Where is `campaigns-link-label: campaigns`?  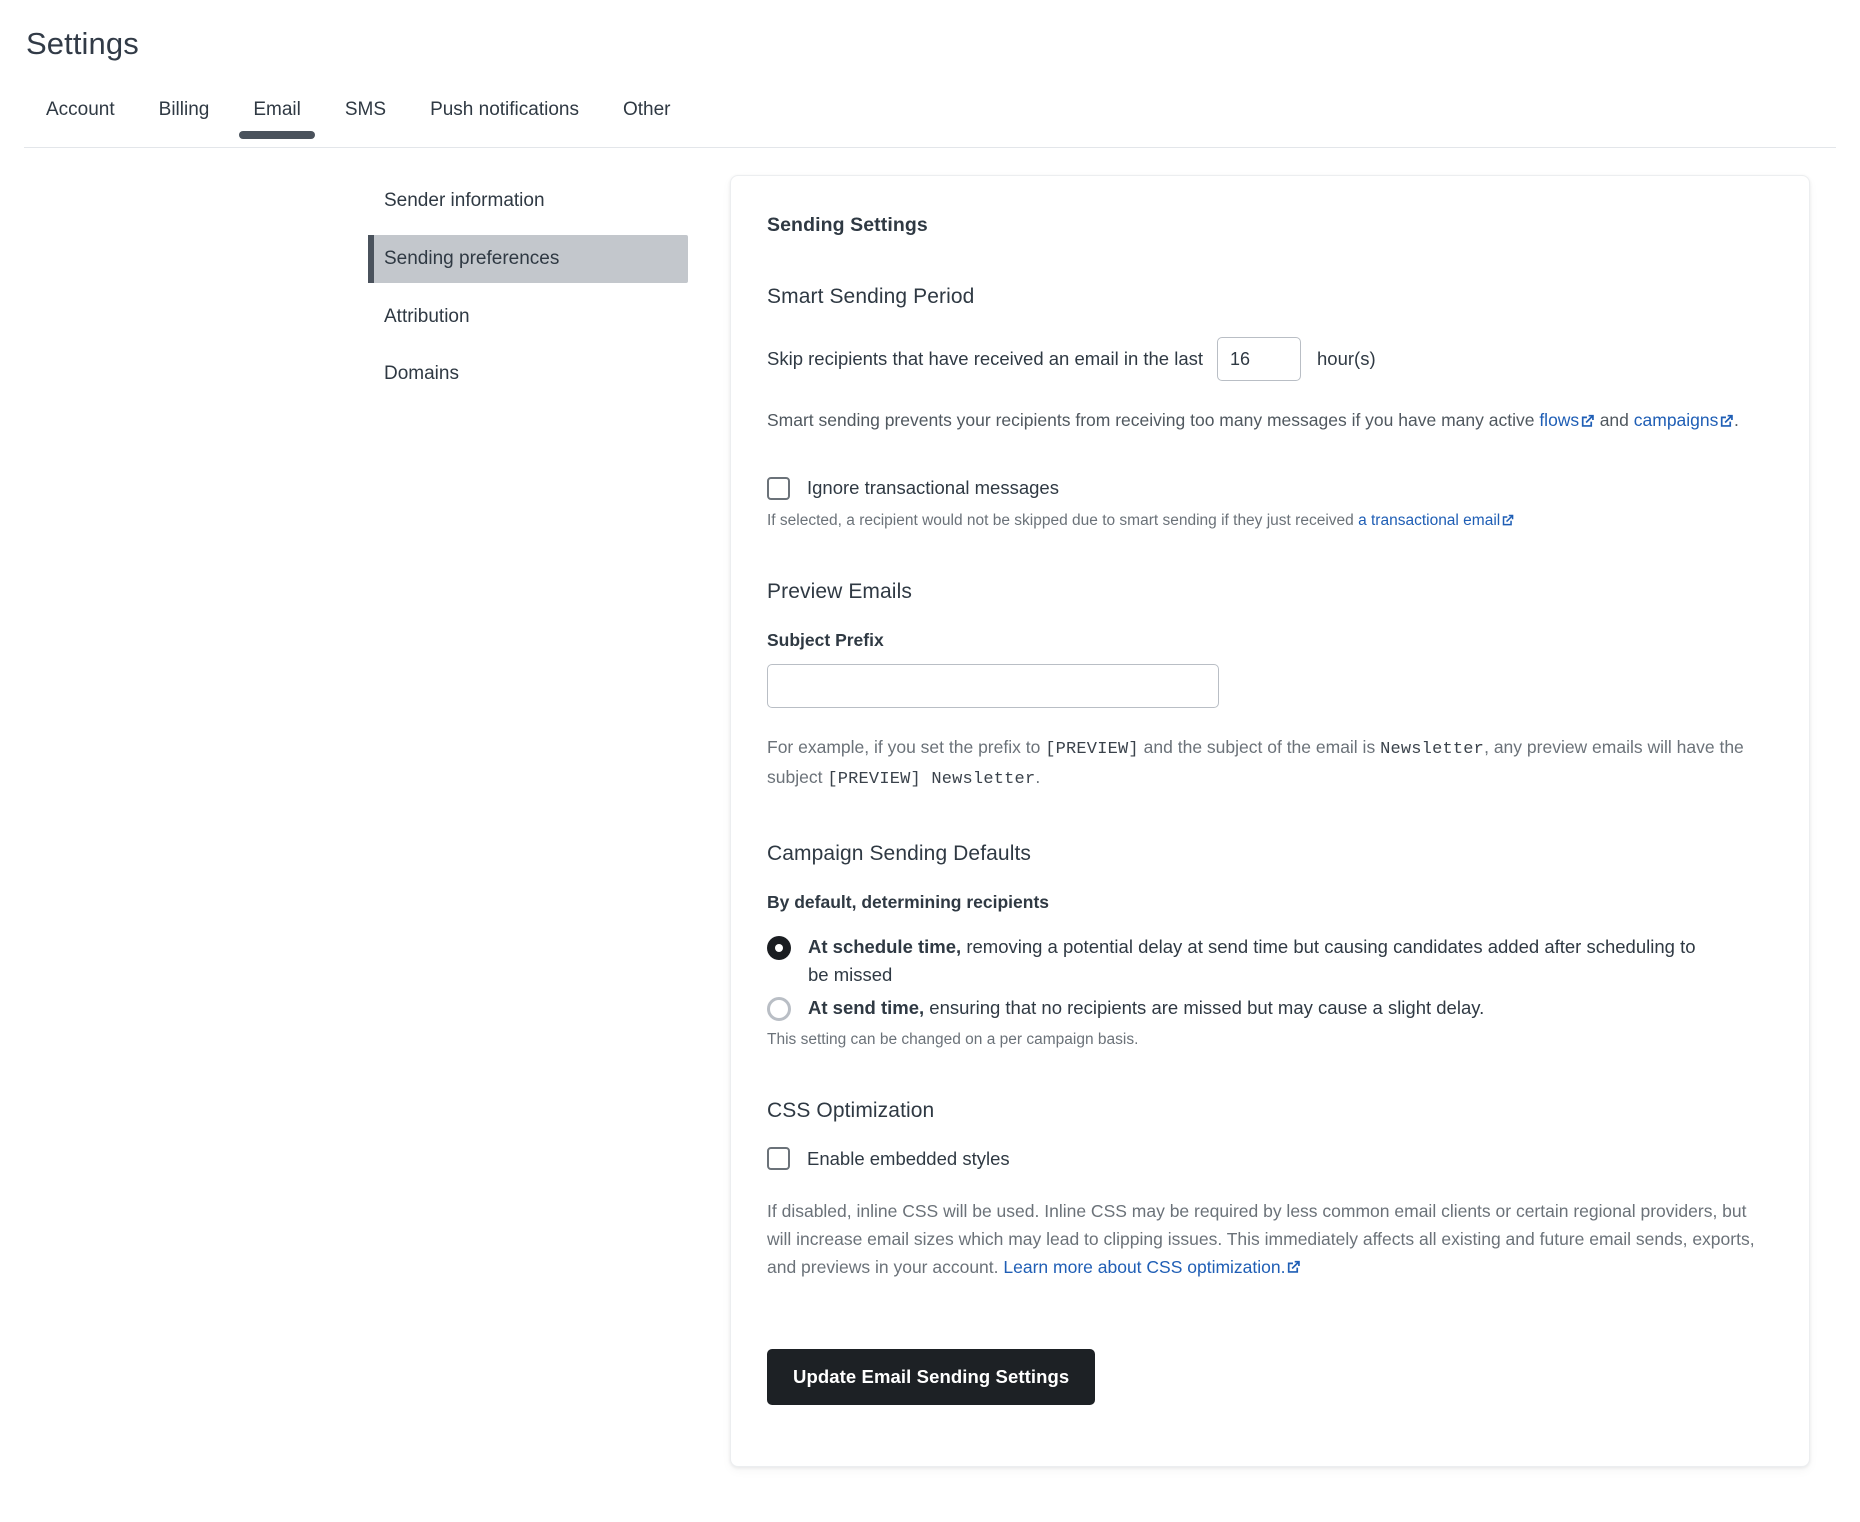
campaigns-link-label: campaigns is located at coordinates (1676, 420).